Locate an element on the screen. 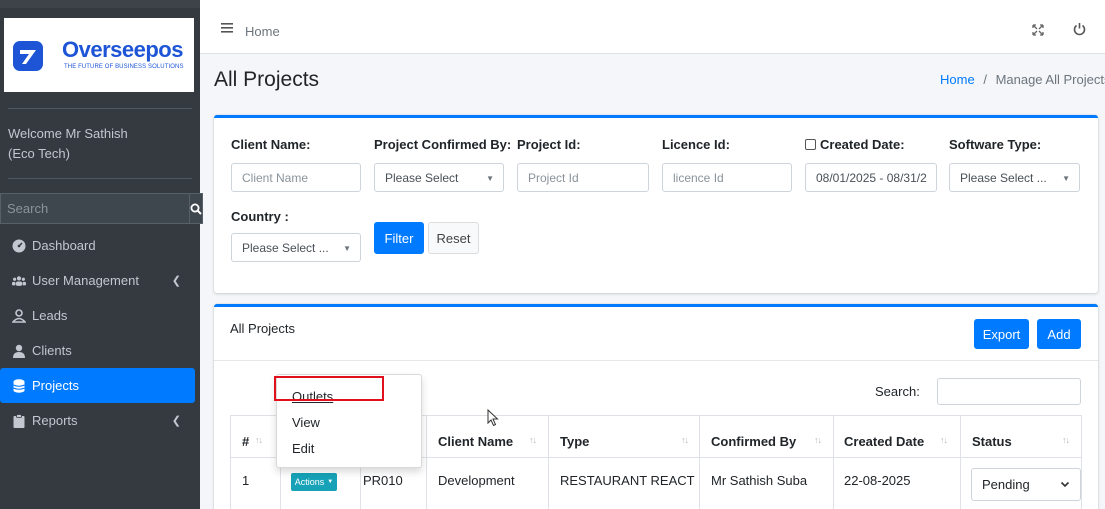 The width and height of the screenshot is (1105, 509). project-id-label: Project Id: is located at coordinates (549, 144).